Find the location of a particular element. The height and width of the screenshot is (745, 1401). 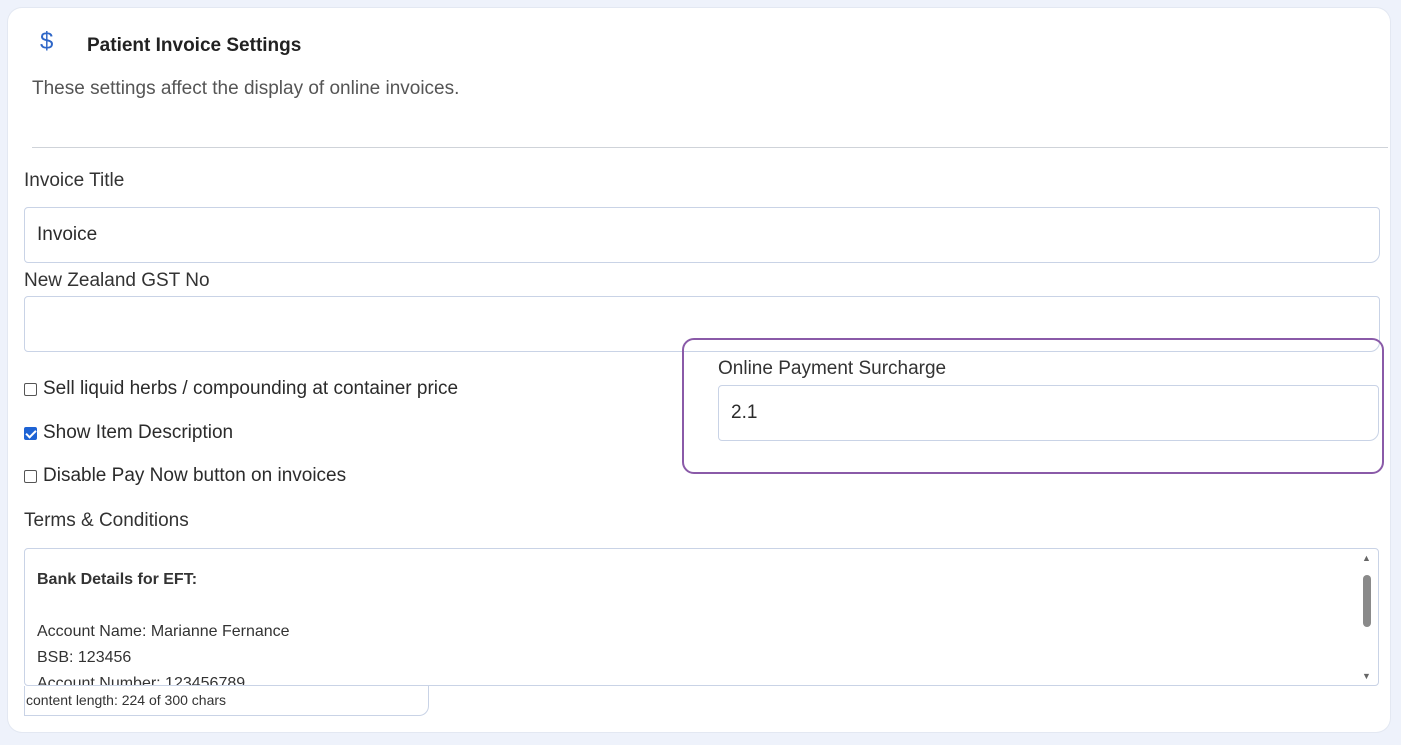

checkbox-box-checked is located at coordinates (30, 433).